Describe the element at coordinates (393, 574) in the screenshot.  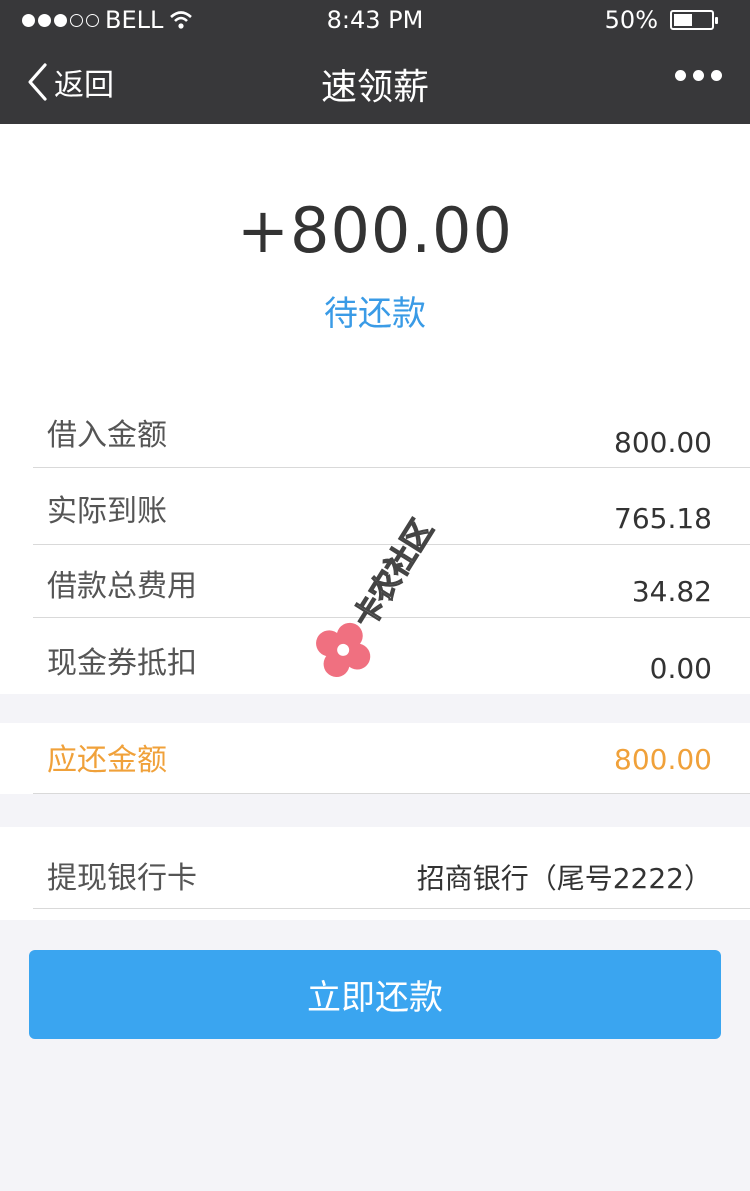
I see `watermark-text: 卡农社区` at that location.